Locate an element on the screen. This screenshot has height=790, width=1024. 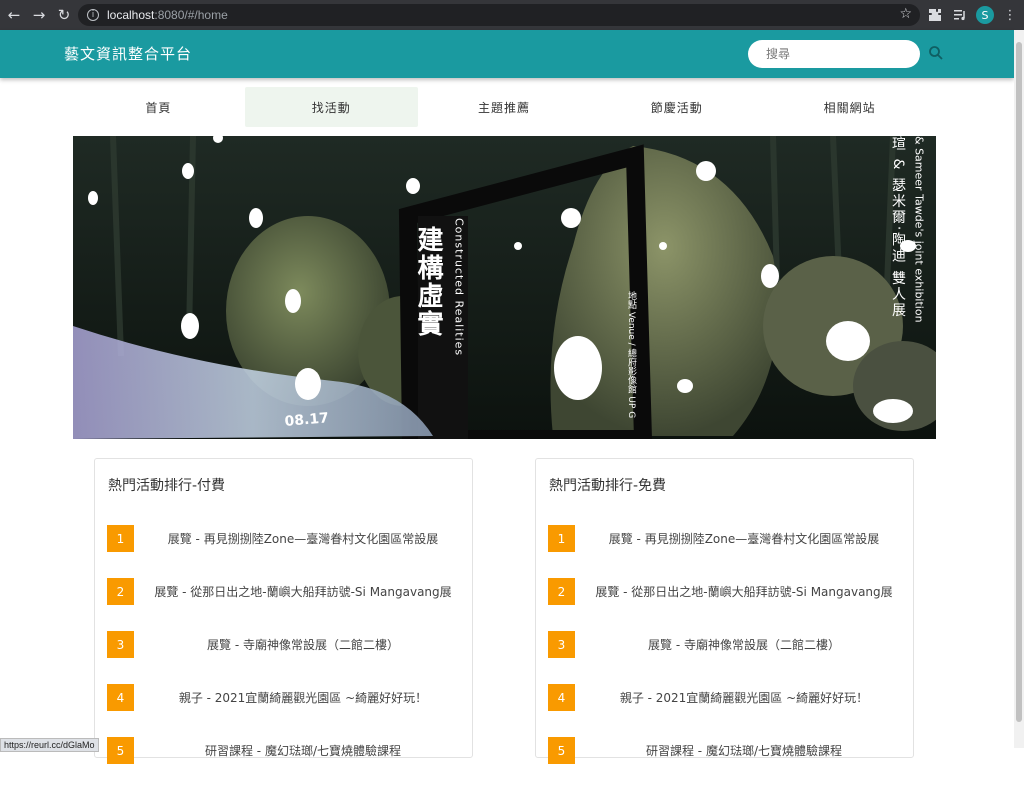
site-title: 藝文資訊整合平台 is located at coordinates (128, 53).